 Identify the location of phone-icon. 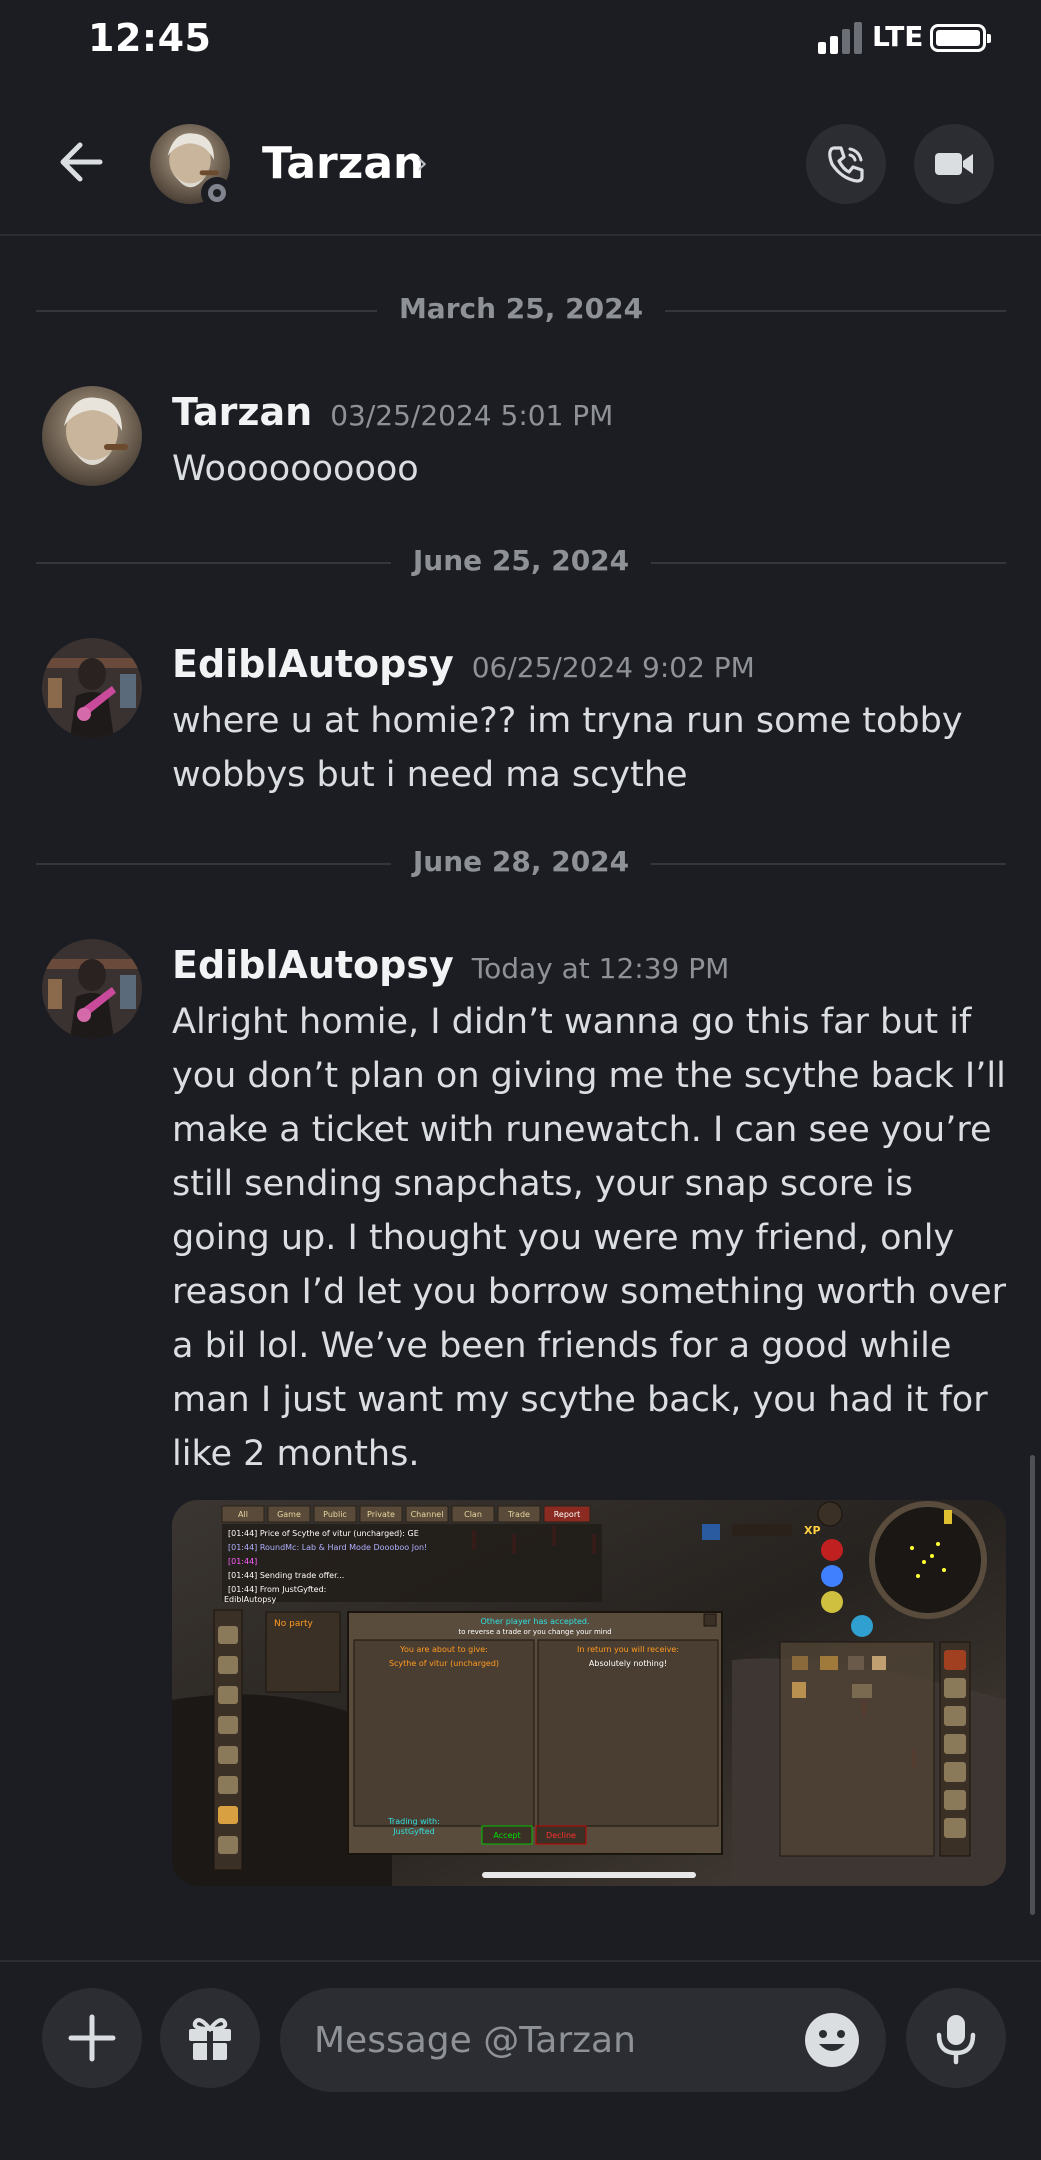
(846, 164).